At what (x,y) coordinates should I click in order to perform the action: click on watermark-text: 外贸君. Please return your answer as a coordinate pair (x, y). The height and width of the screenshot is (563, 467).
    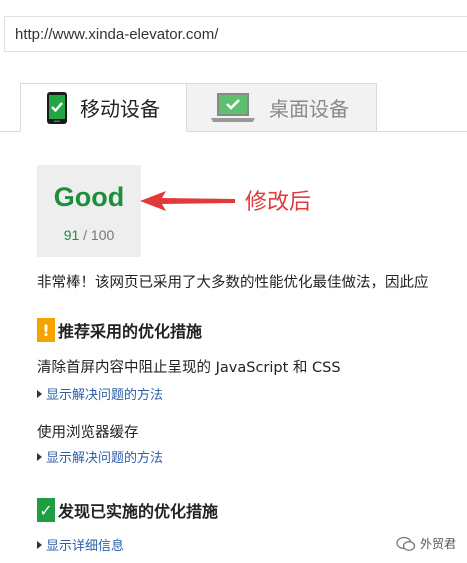
    Looking at the image, I should click on (438, 544).